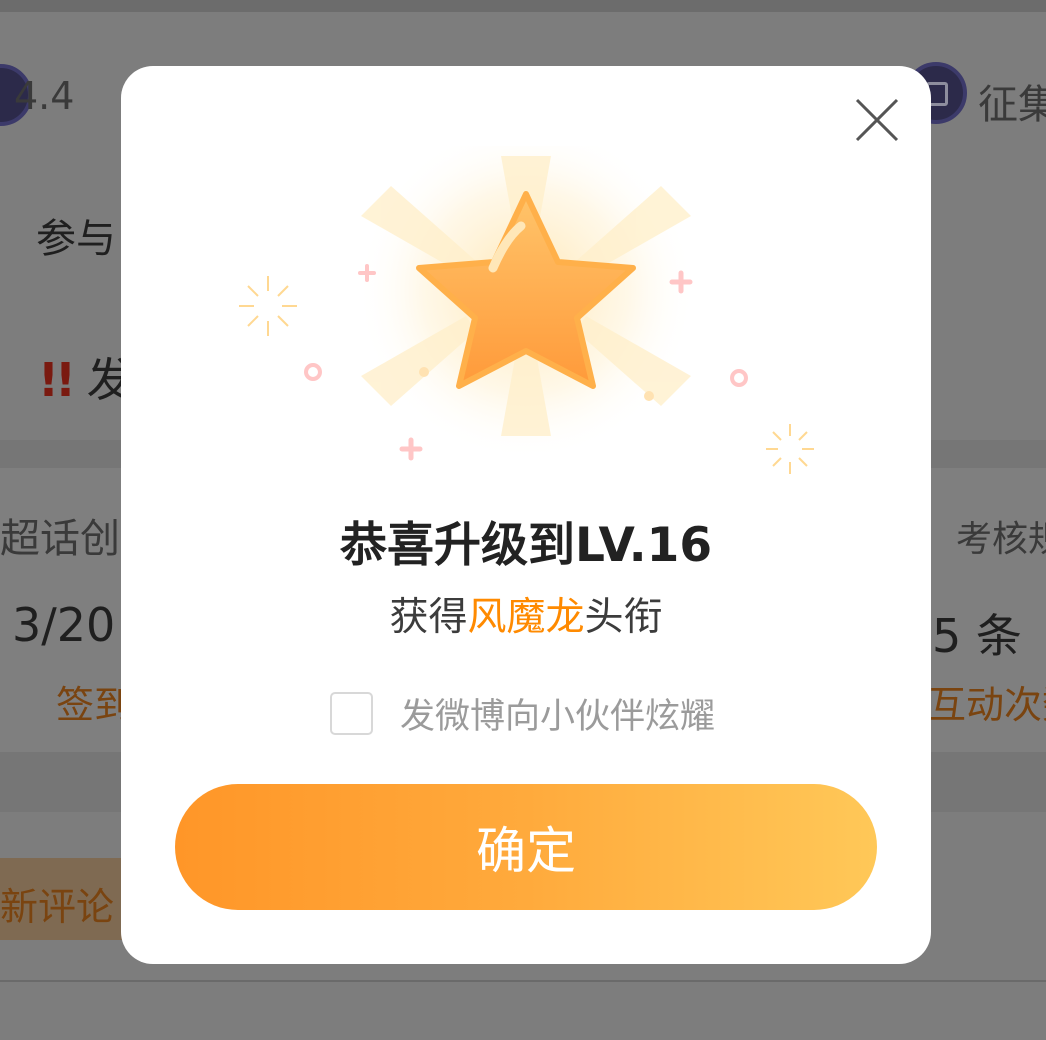 The height and width of the screenshot is (1040, 1046). I want to click on subtitle-prefix: 获得, so click(428, 617).